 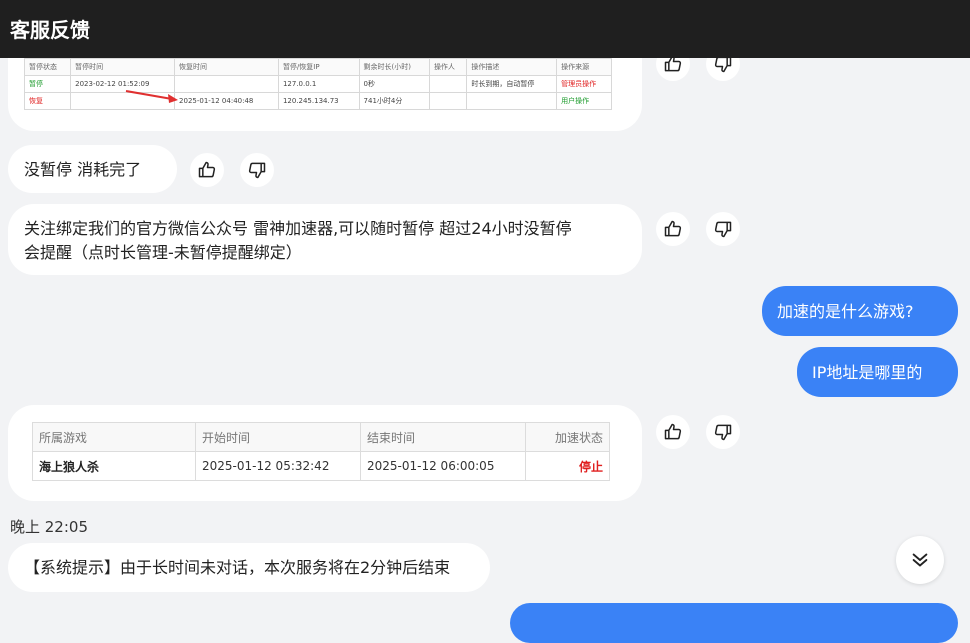 What do you see at coordinates (443, 437) in the screenshot?
I see `table-header-cell: 结束时间` at bounding box center [443, 437].